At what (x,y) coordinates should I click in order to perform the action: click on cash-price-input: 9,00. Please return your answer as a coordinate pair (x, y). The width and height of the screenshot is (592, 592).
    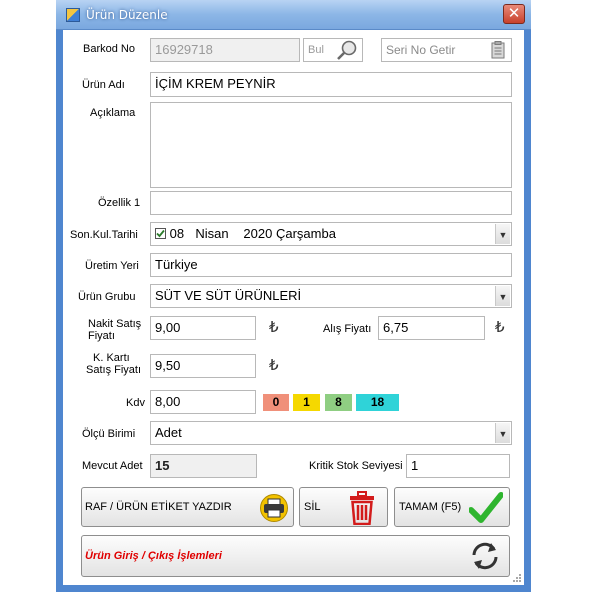
    Looking at the image, I should click on (203, 328).